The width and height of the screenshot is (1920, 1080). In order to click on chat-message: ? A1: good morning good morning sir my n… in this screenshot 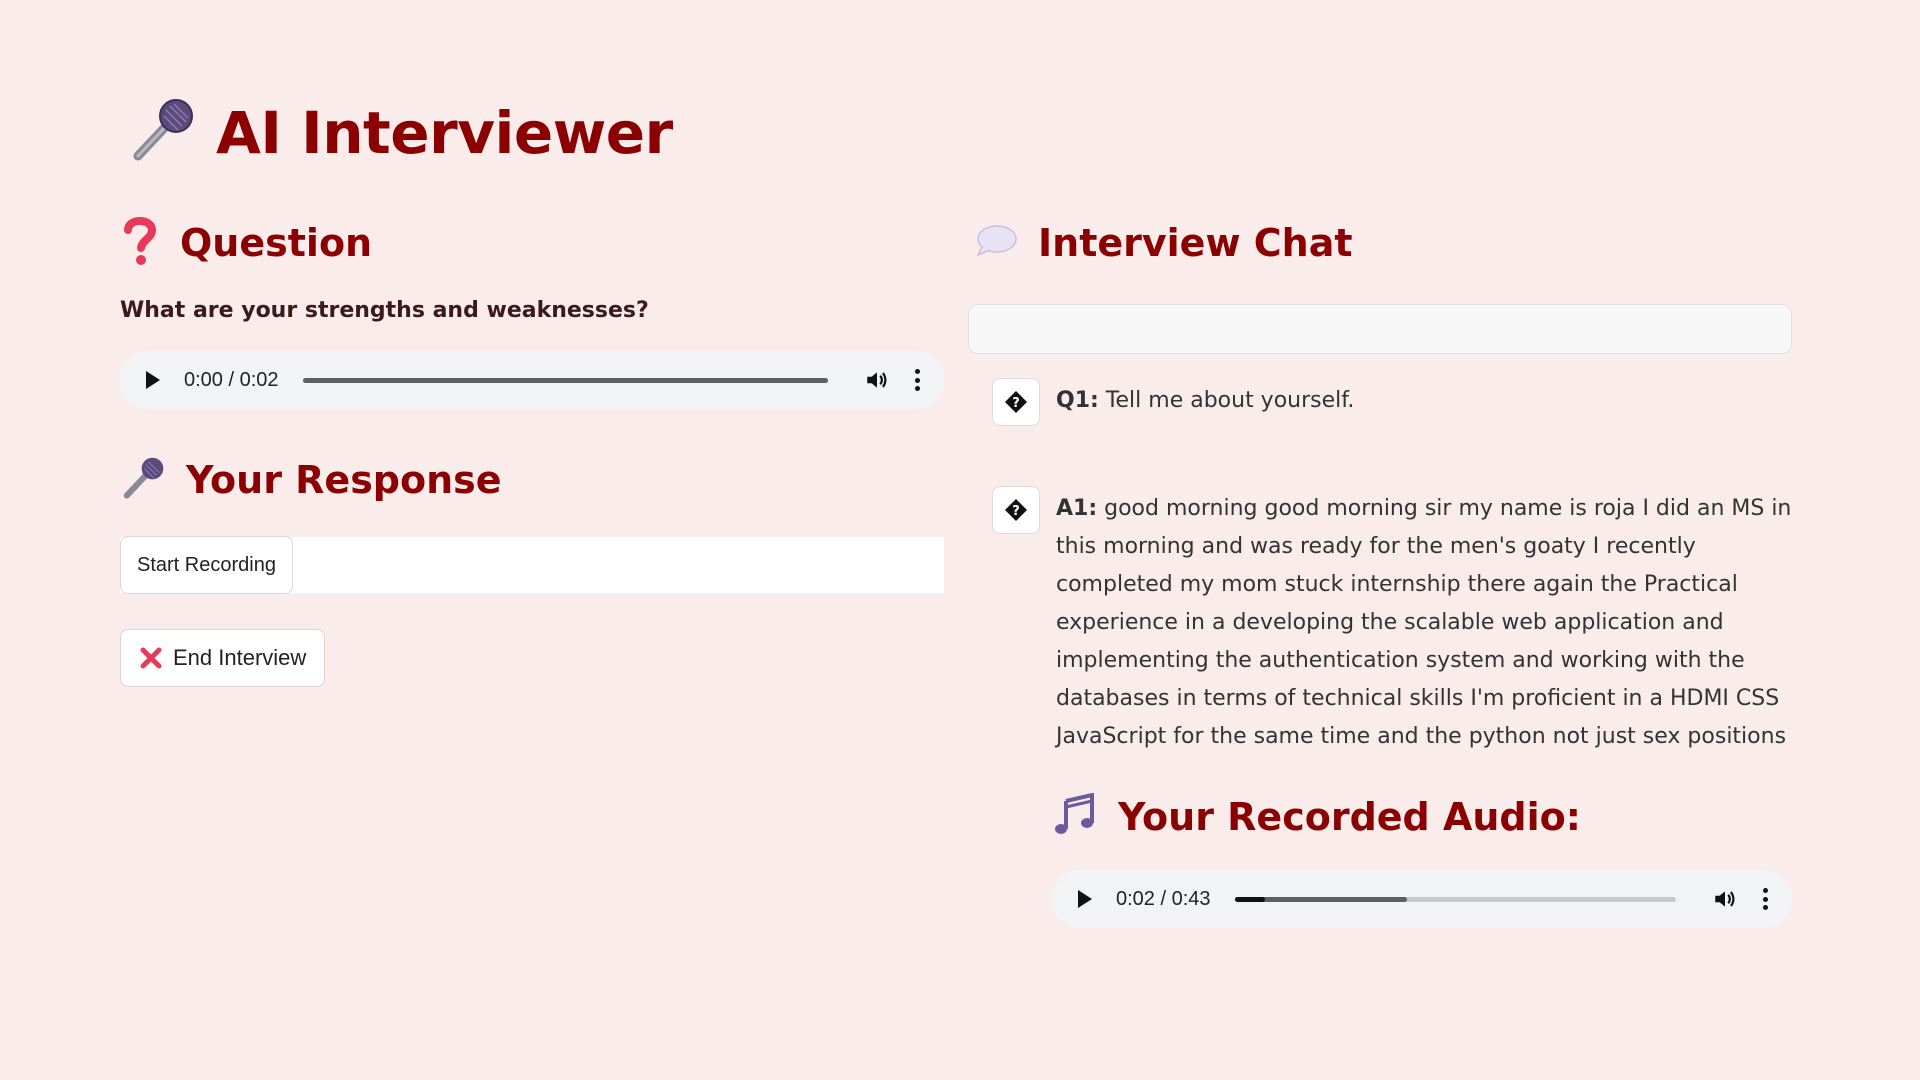, I will do `click(1392, 621)`.